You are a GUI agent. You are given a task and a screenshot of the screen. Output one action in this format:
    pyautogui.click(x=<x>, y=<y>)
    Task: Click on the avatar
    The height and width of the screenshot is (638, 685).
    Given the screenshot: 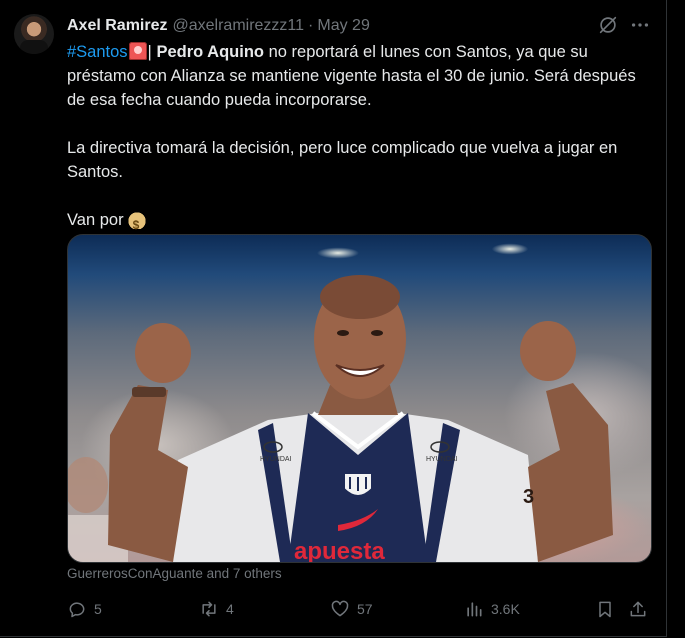 What is the action you would take?
    pyautogui.click(x=34, y=34)
    